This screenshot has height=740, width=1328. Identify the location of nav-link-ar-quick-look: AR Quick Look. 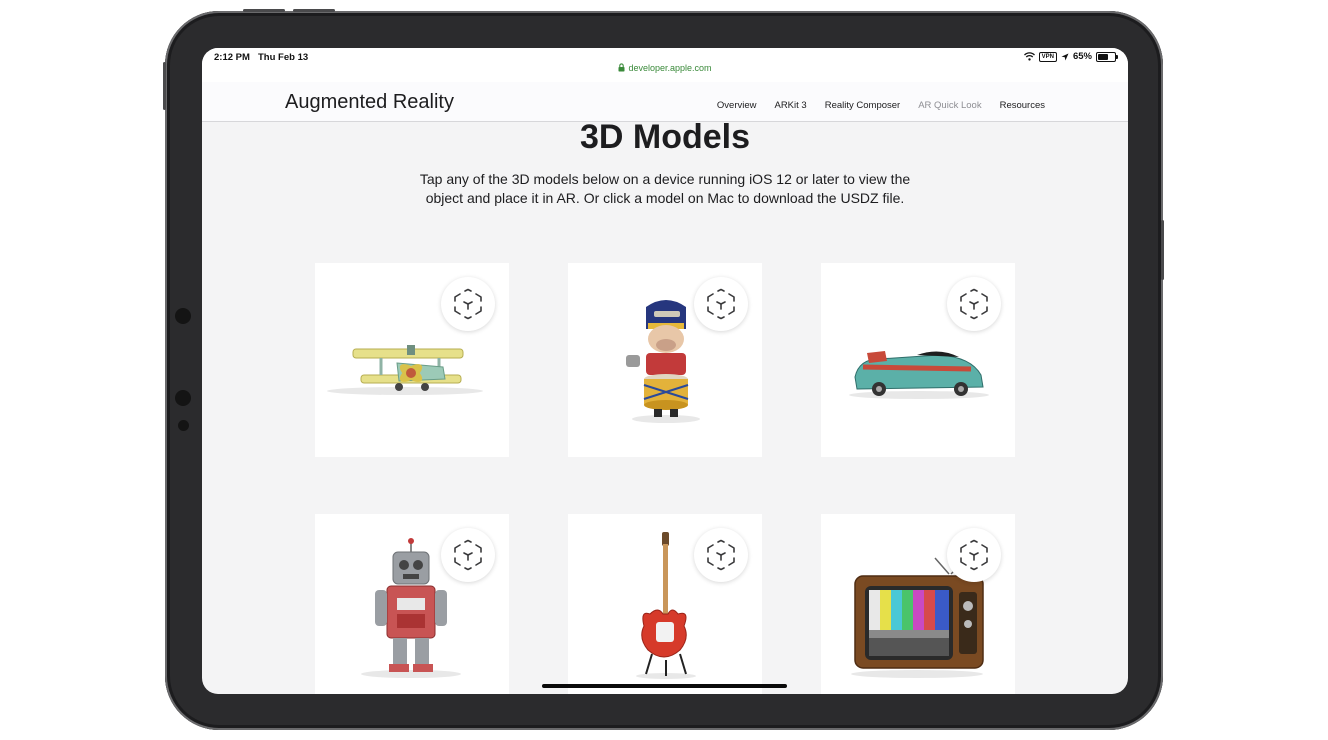
(949, 105).